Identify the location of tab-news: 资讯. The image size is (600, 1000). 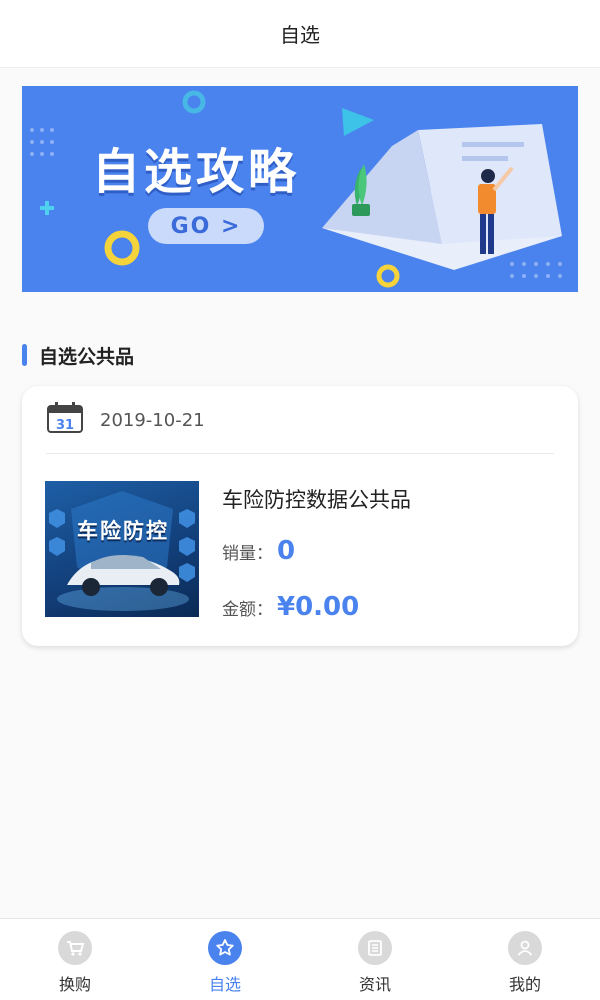
(375, 959).